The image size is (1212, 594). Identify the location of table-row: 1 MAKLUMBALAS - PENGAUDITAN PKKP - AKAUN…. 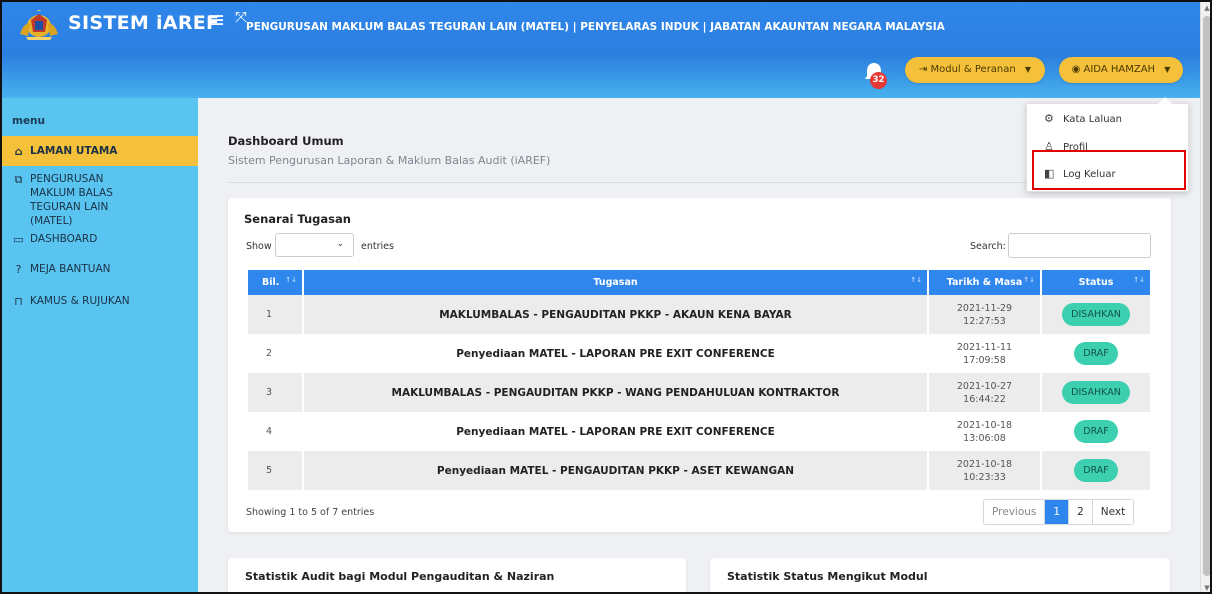
(700, 314).